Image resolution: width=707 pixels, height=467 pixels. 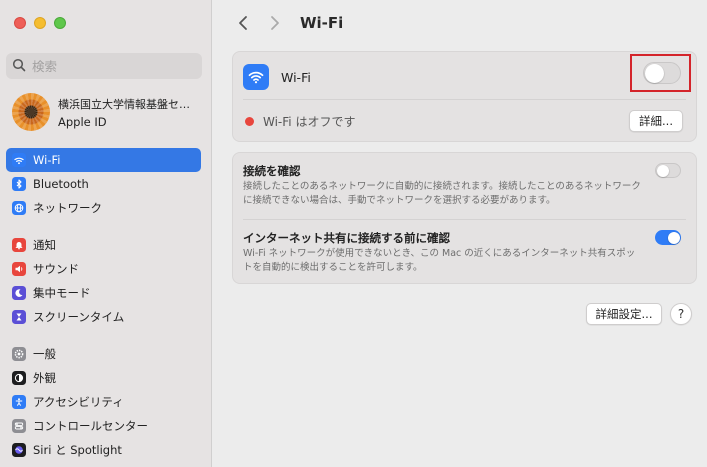 What do you see at coordinates (249, 121) in the screenshot?
I see `status-off-dot` at bounding box center [249, 121].